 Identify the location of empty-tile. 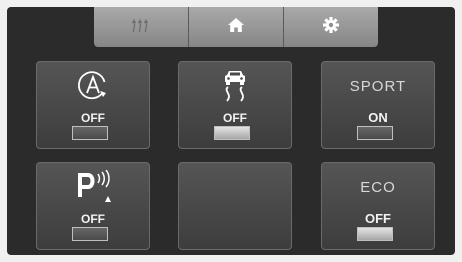
(235, 206).